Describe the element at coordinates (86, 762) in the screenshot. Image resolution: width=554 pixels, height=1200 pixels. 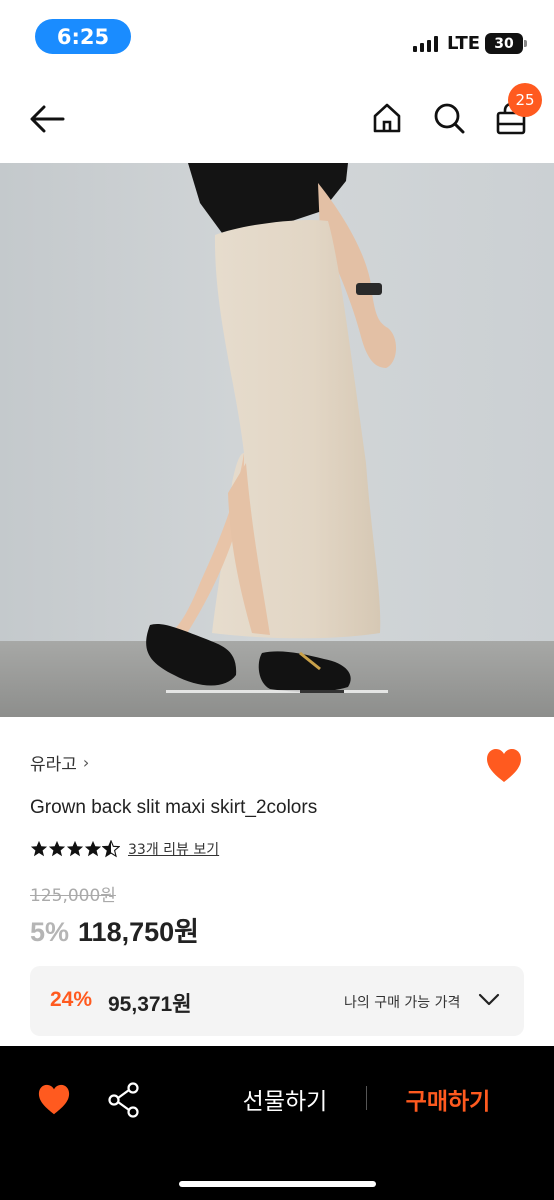
I see `chevron-right-icon: ›` at that location.